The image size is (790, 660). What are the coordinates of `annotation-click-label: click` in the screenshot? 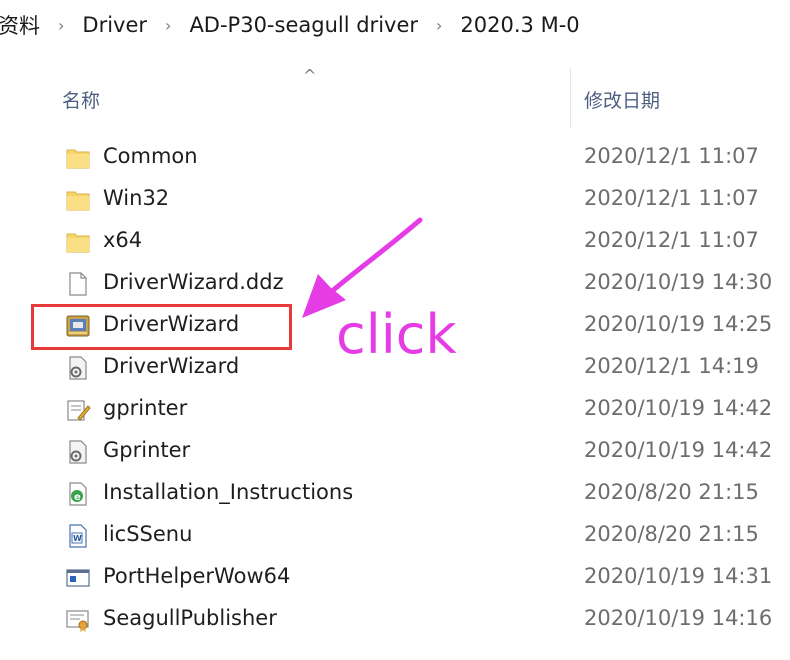 It's located at (396, 334).